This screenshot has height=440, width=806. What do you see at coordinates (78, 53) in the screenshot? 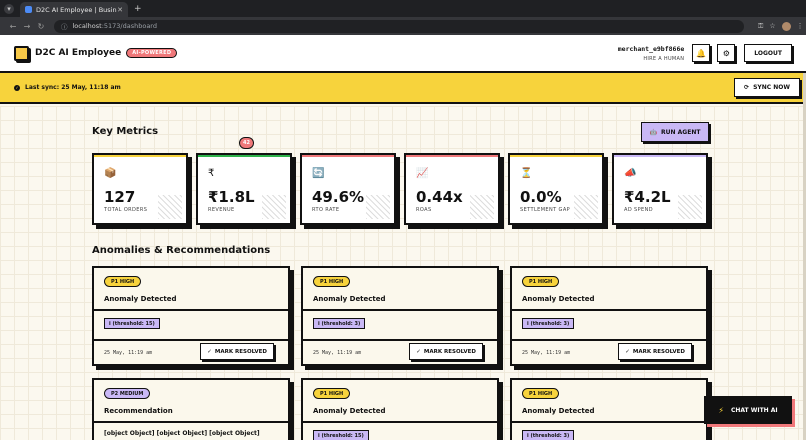
I see `brand-name: D2C AI Employee` at bounding box center [78, 53].